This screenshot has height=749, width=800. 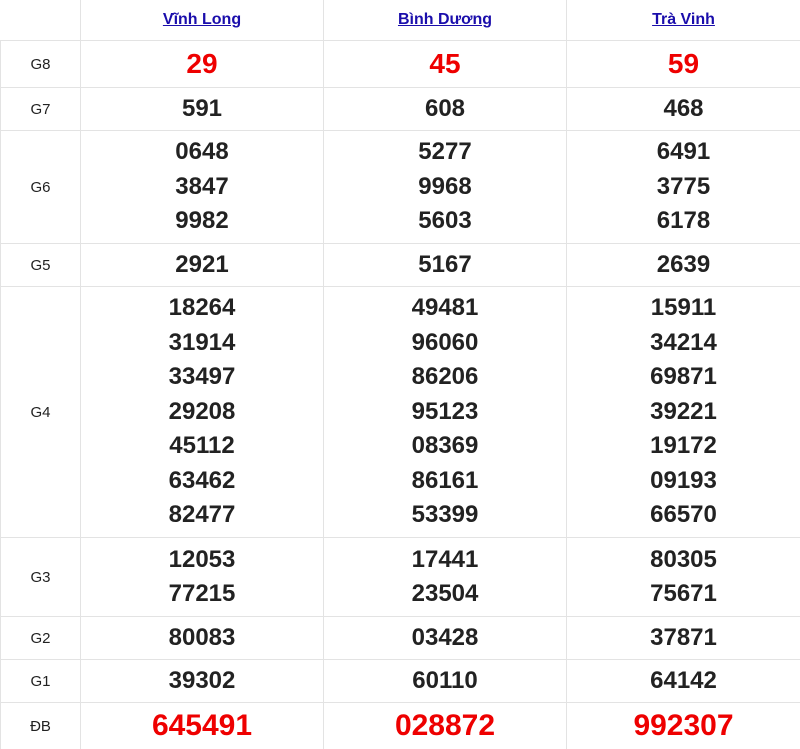 I want to click on prize-number: 0648, so click(x=202, y=152).